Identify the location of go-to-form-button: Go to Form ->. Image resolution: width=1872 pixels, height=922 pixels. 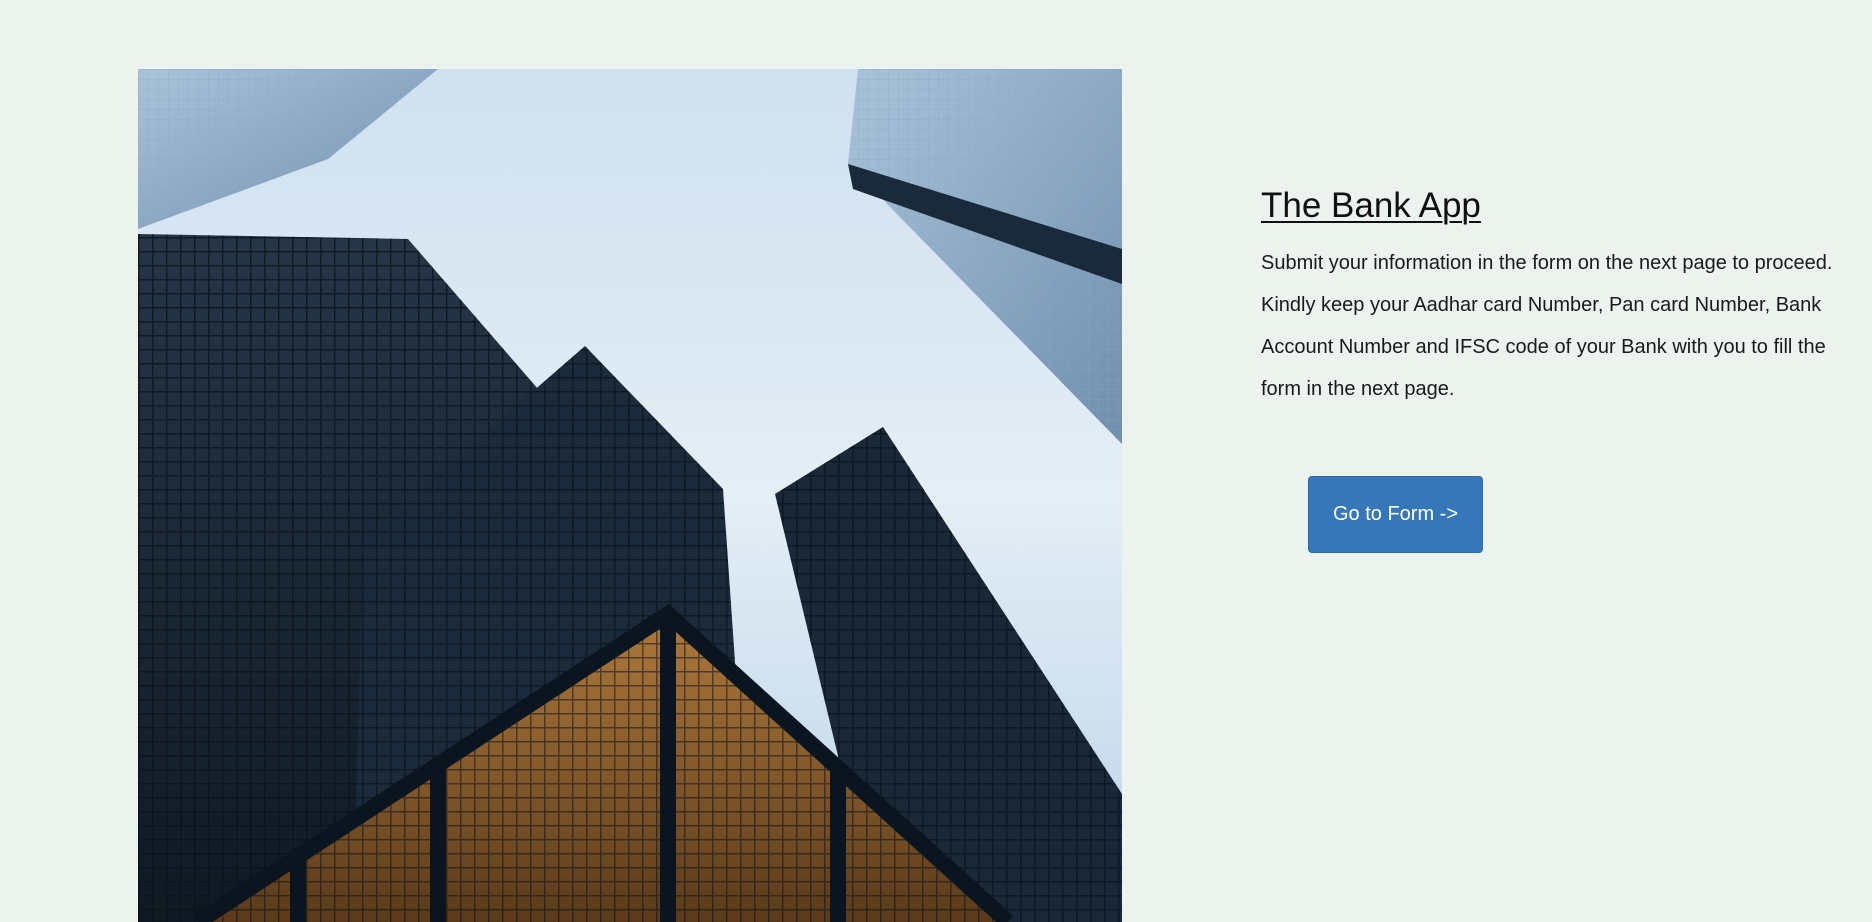
(1395, 514).